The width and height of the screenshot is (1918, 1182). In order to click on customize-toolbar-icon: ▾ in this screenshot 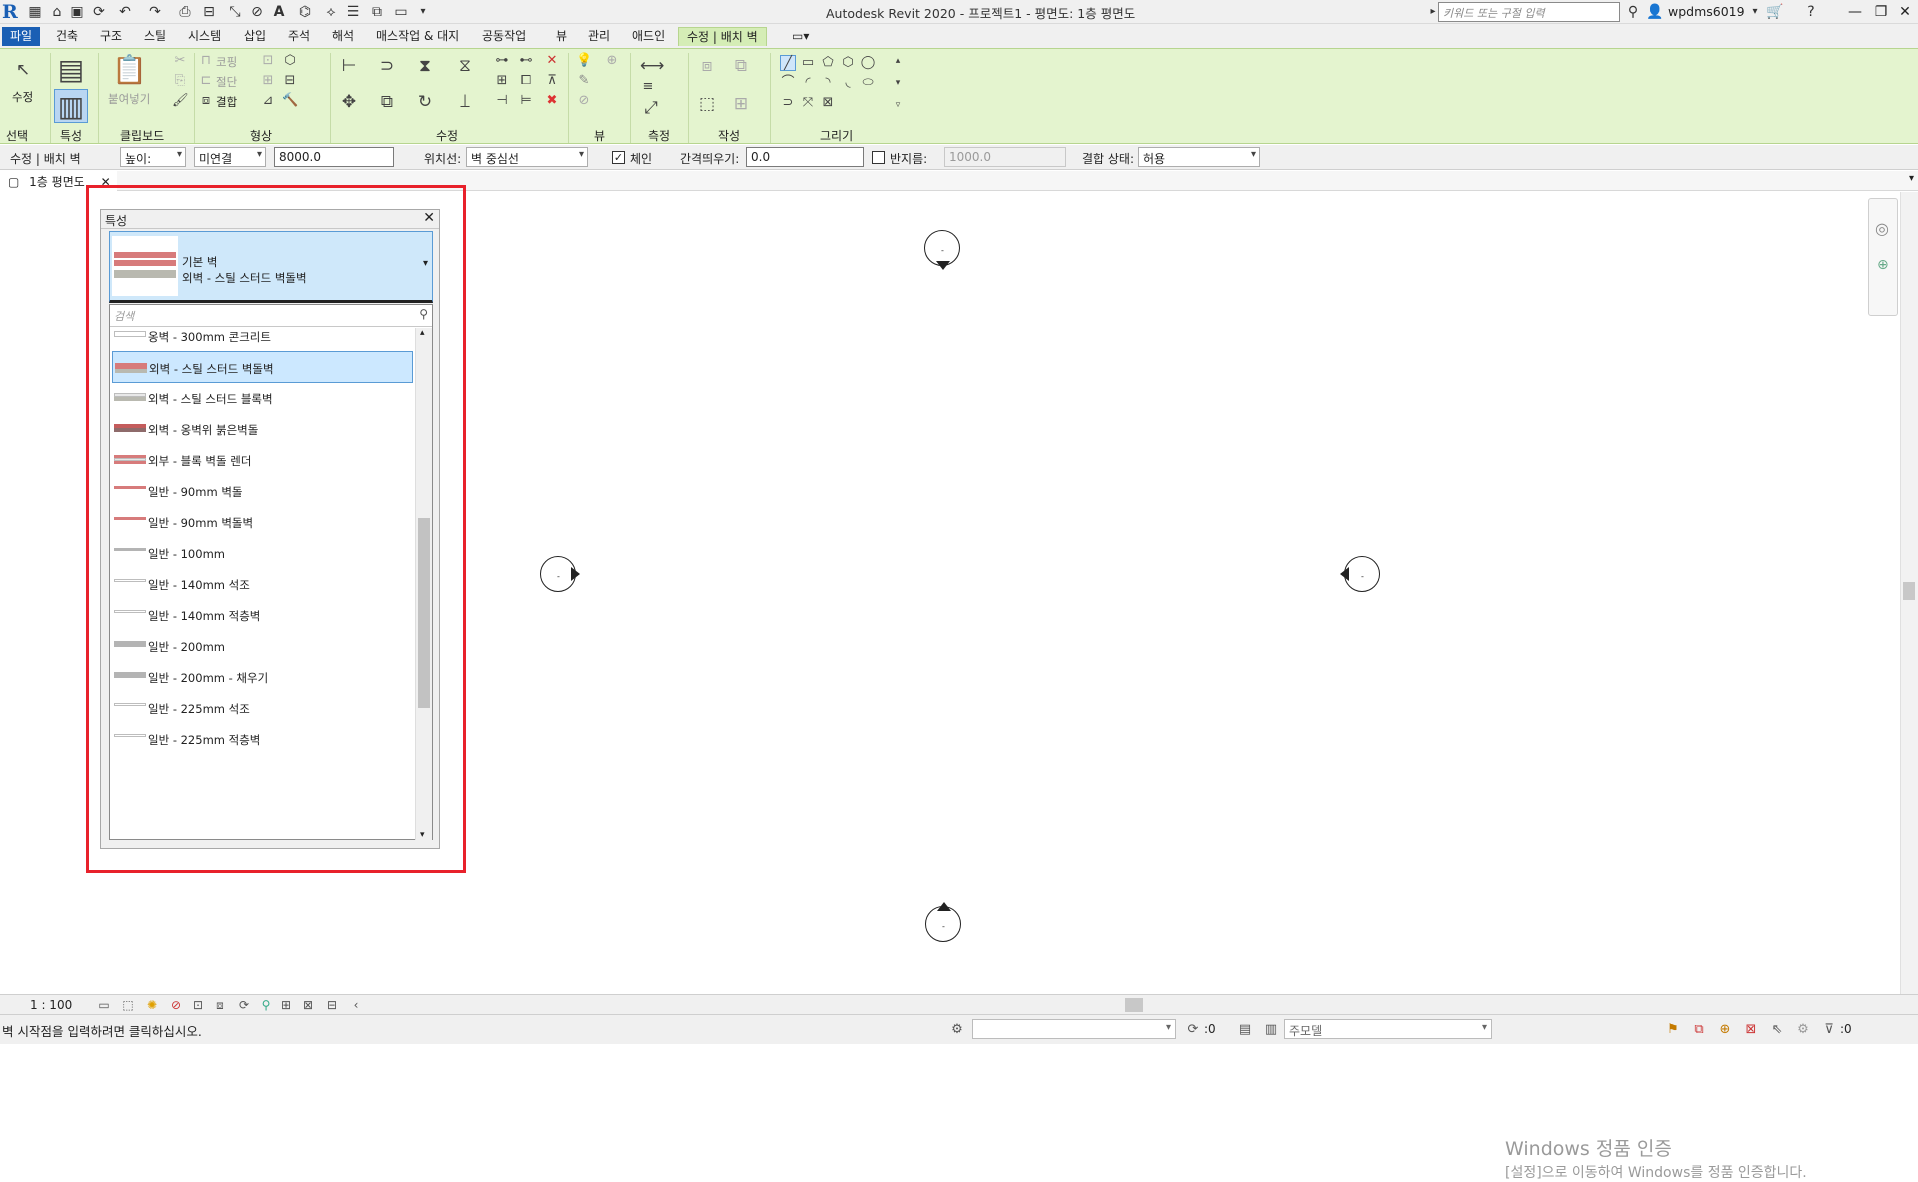, I will do `click(423, 12)`.